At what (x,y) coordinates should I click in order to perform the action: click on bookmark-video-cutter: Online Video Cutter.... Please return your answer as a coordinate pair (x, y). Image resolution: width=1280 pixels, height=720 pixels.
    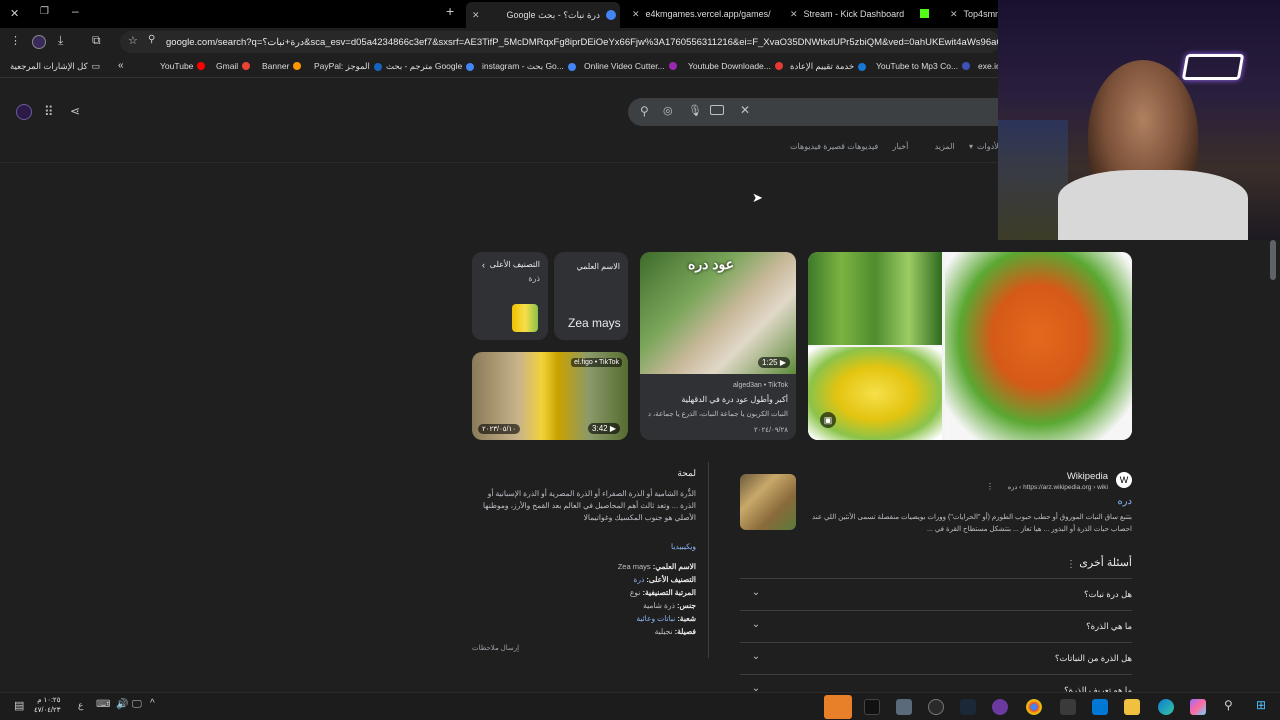
    Looking at the image, I should click on (630, 66).